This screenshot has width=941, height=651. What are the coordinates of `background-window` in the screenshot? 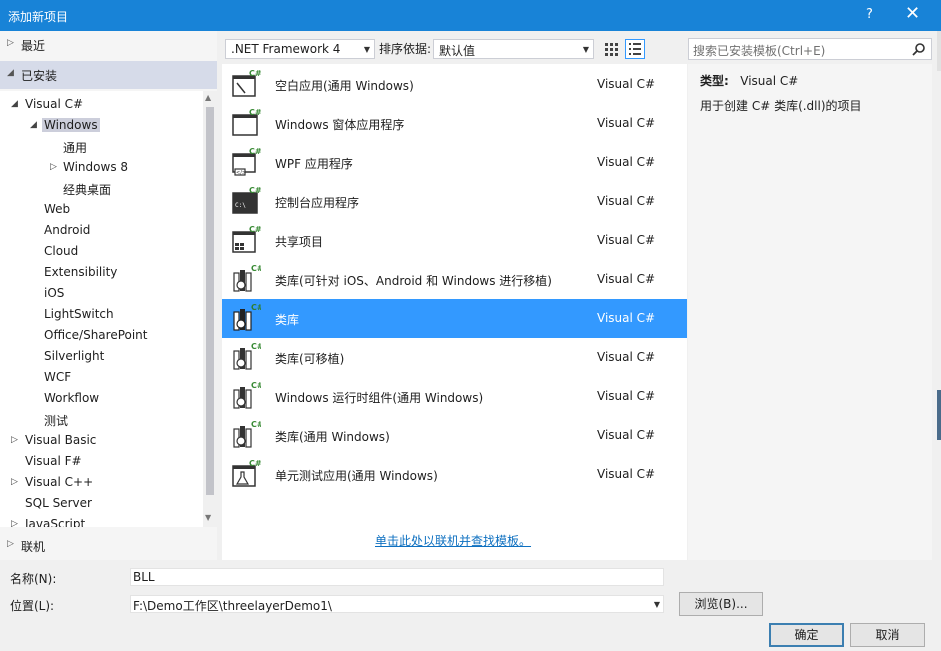 It's located at (939, 415).